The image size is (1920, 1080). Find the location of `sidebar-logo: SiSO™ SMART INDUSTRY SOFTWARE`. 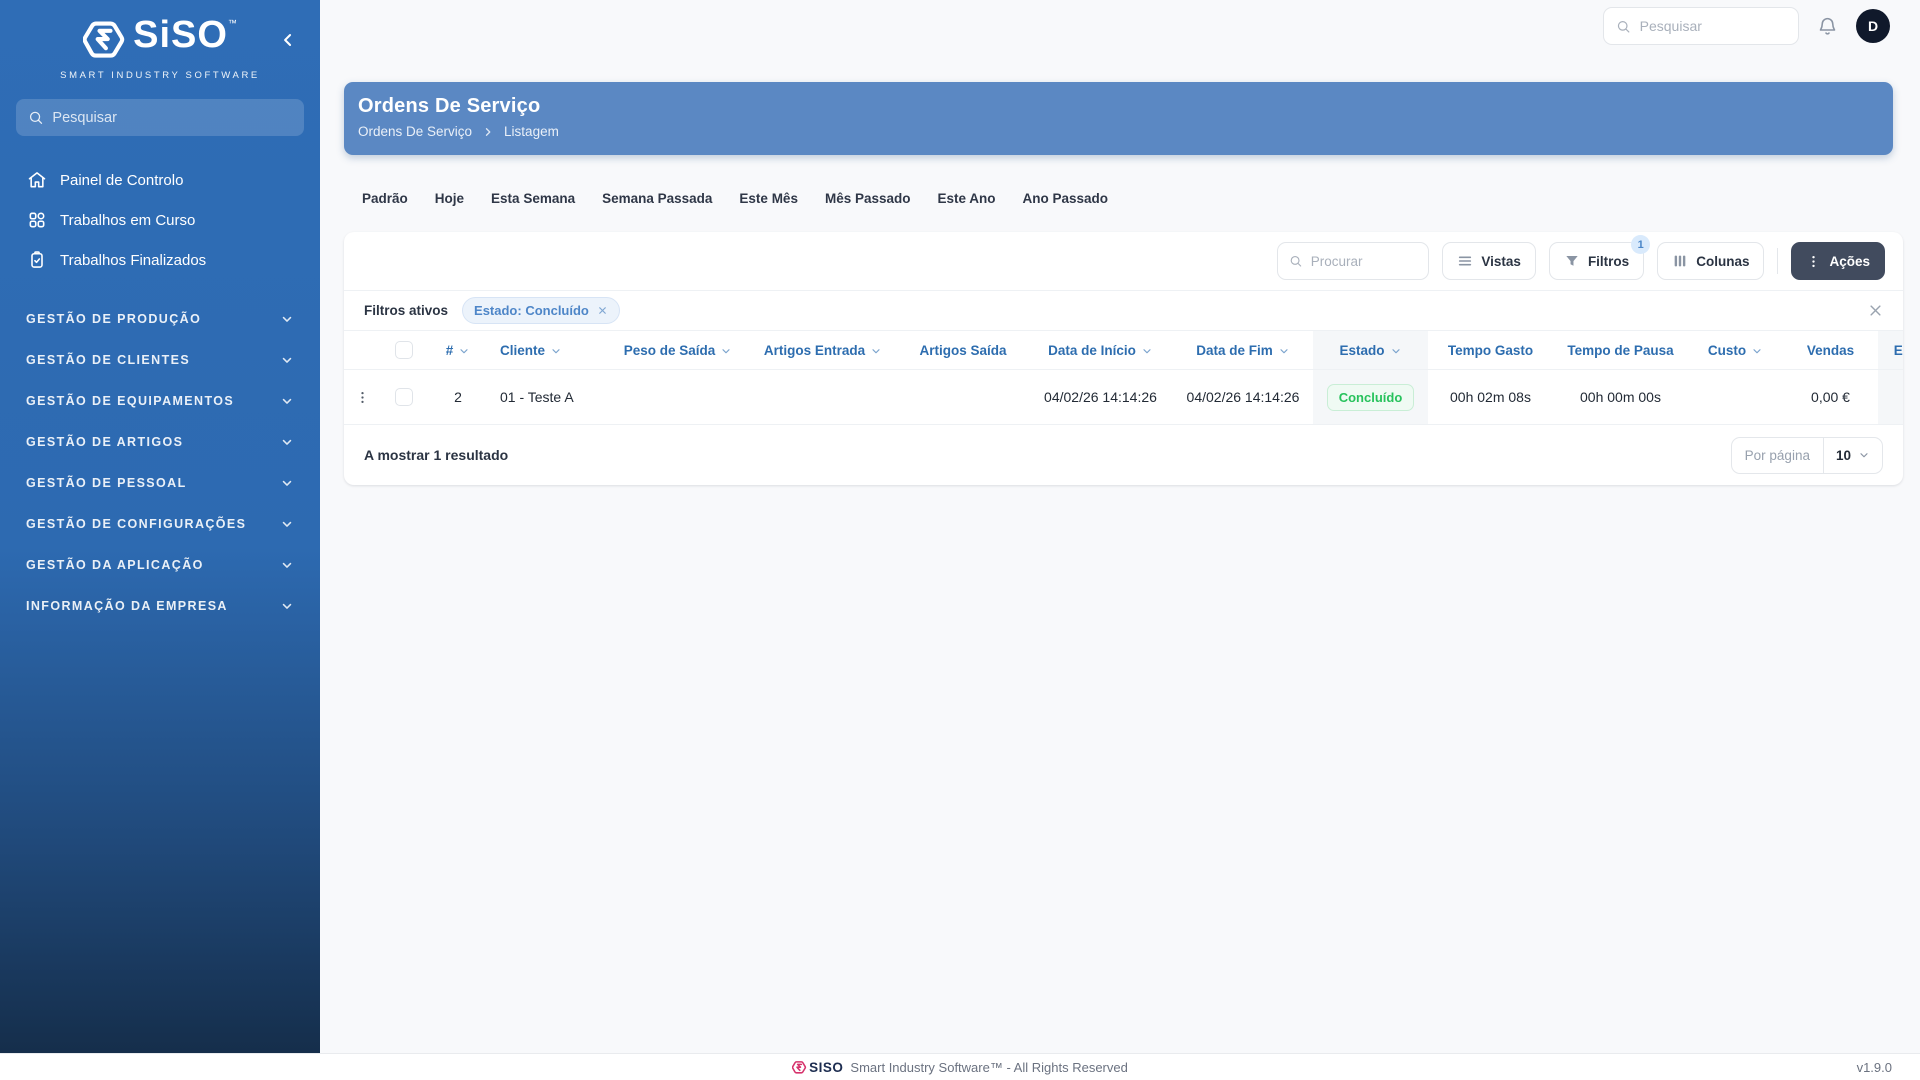

sidebar-logo: SiSO™ SMART INDUSTRY SOFTWARE is located at coordinates (160, 40).